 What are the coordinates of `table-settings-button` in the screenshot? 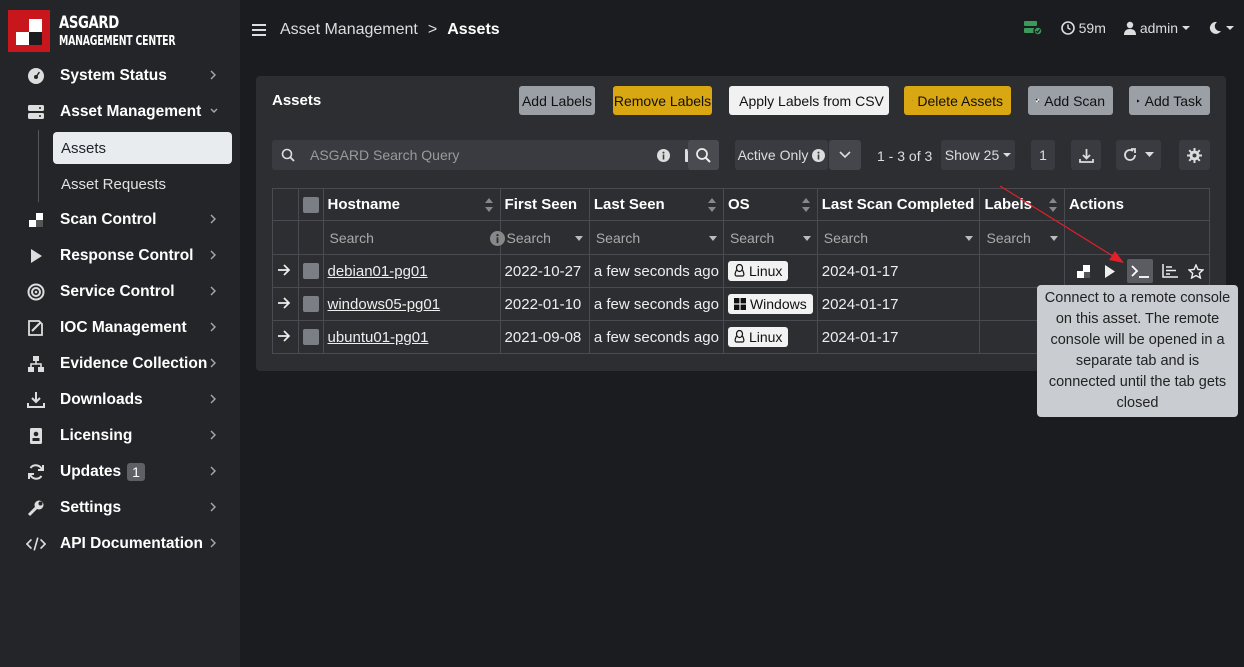 It's located at (1194, 155).